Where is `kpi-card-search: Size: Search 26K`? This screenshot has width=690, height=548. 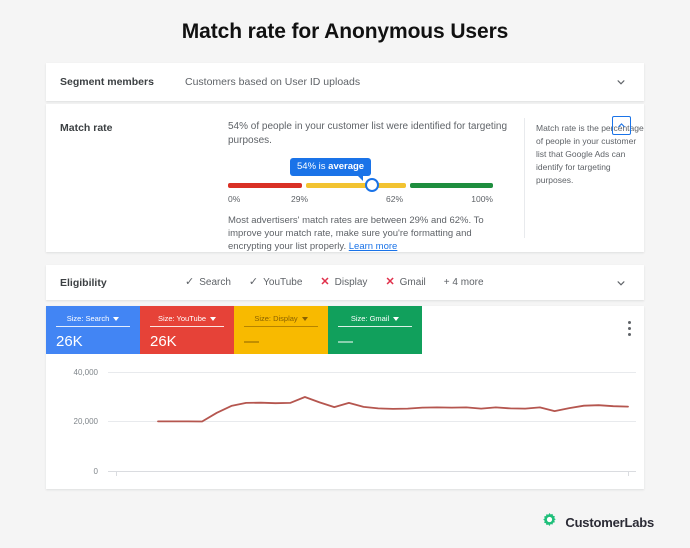 kpi-card-search: Size: Search 26K is located at coordinates (93, 330).